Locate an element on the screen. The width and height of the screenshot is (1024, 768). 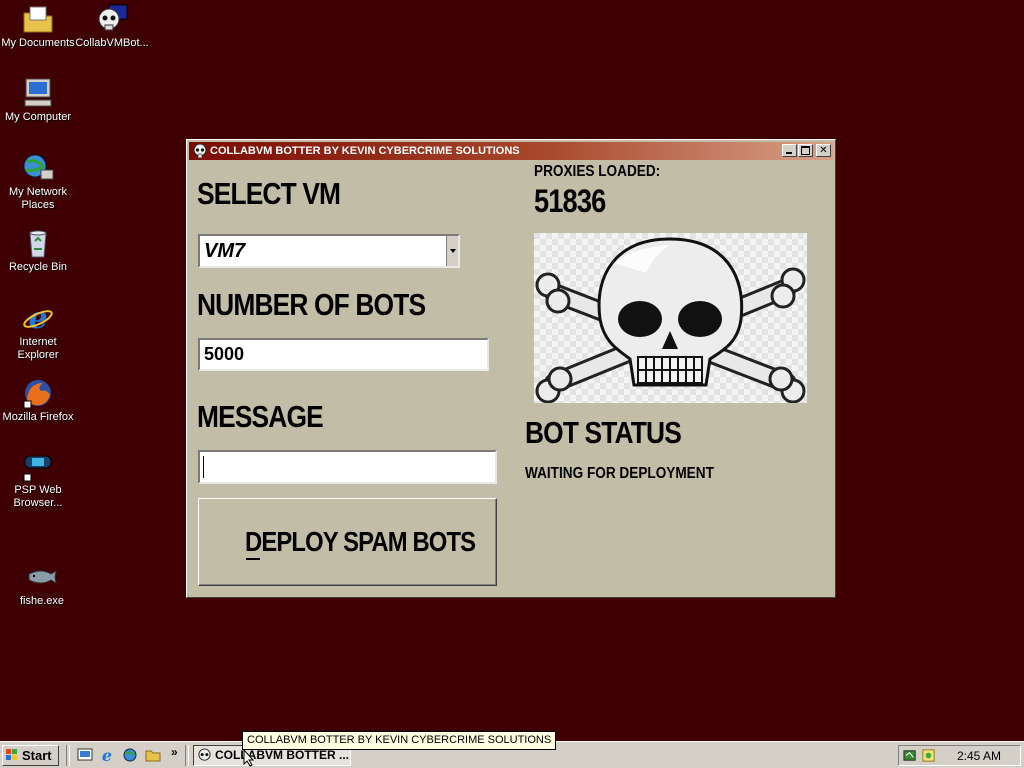
number-of-bots-label: NUMBER OF BOTS is located at coordinates (311, 304).